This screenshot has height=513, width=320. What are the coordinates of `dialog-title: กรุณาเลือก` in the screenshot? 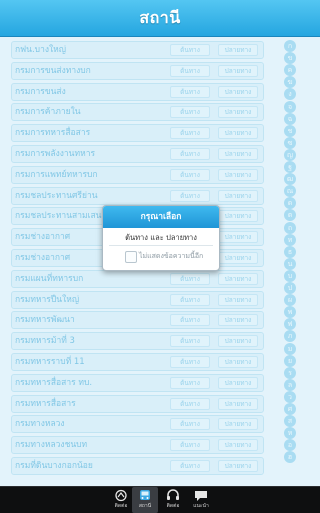 It's located at (161, 217).